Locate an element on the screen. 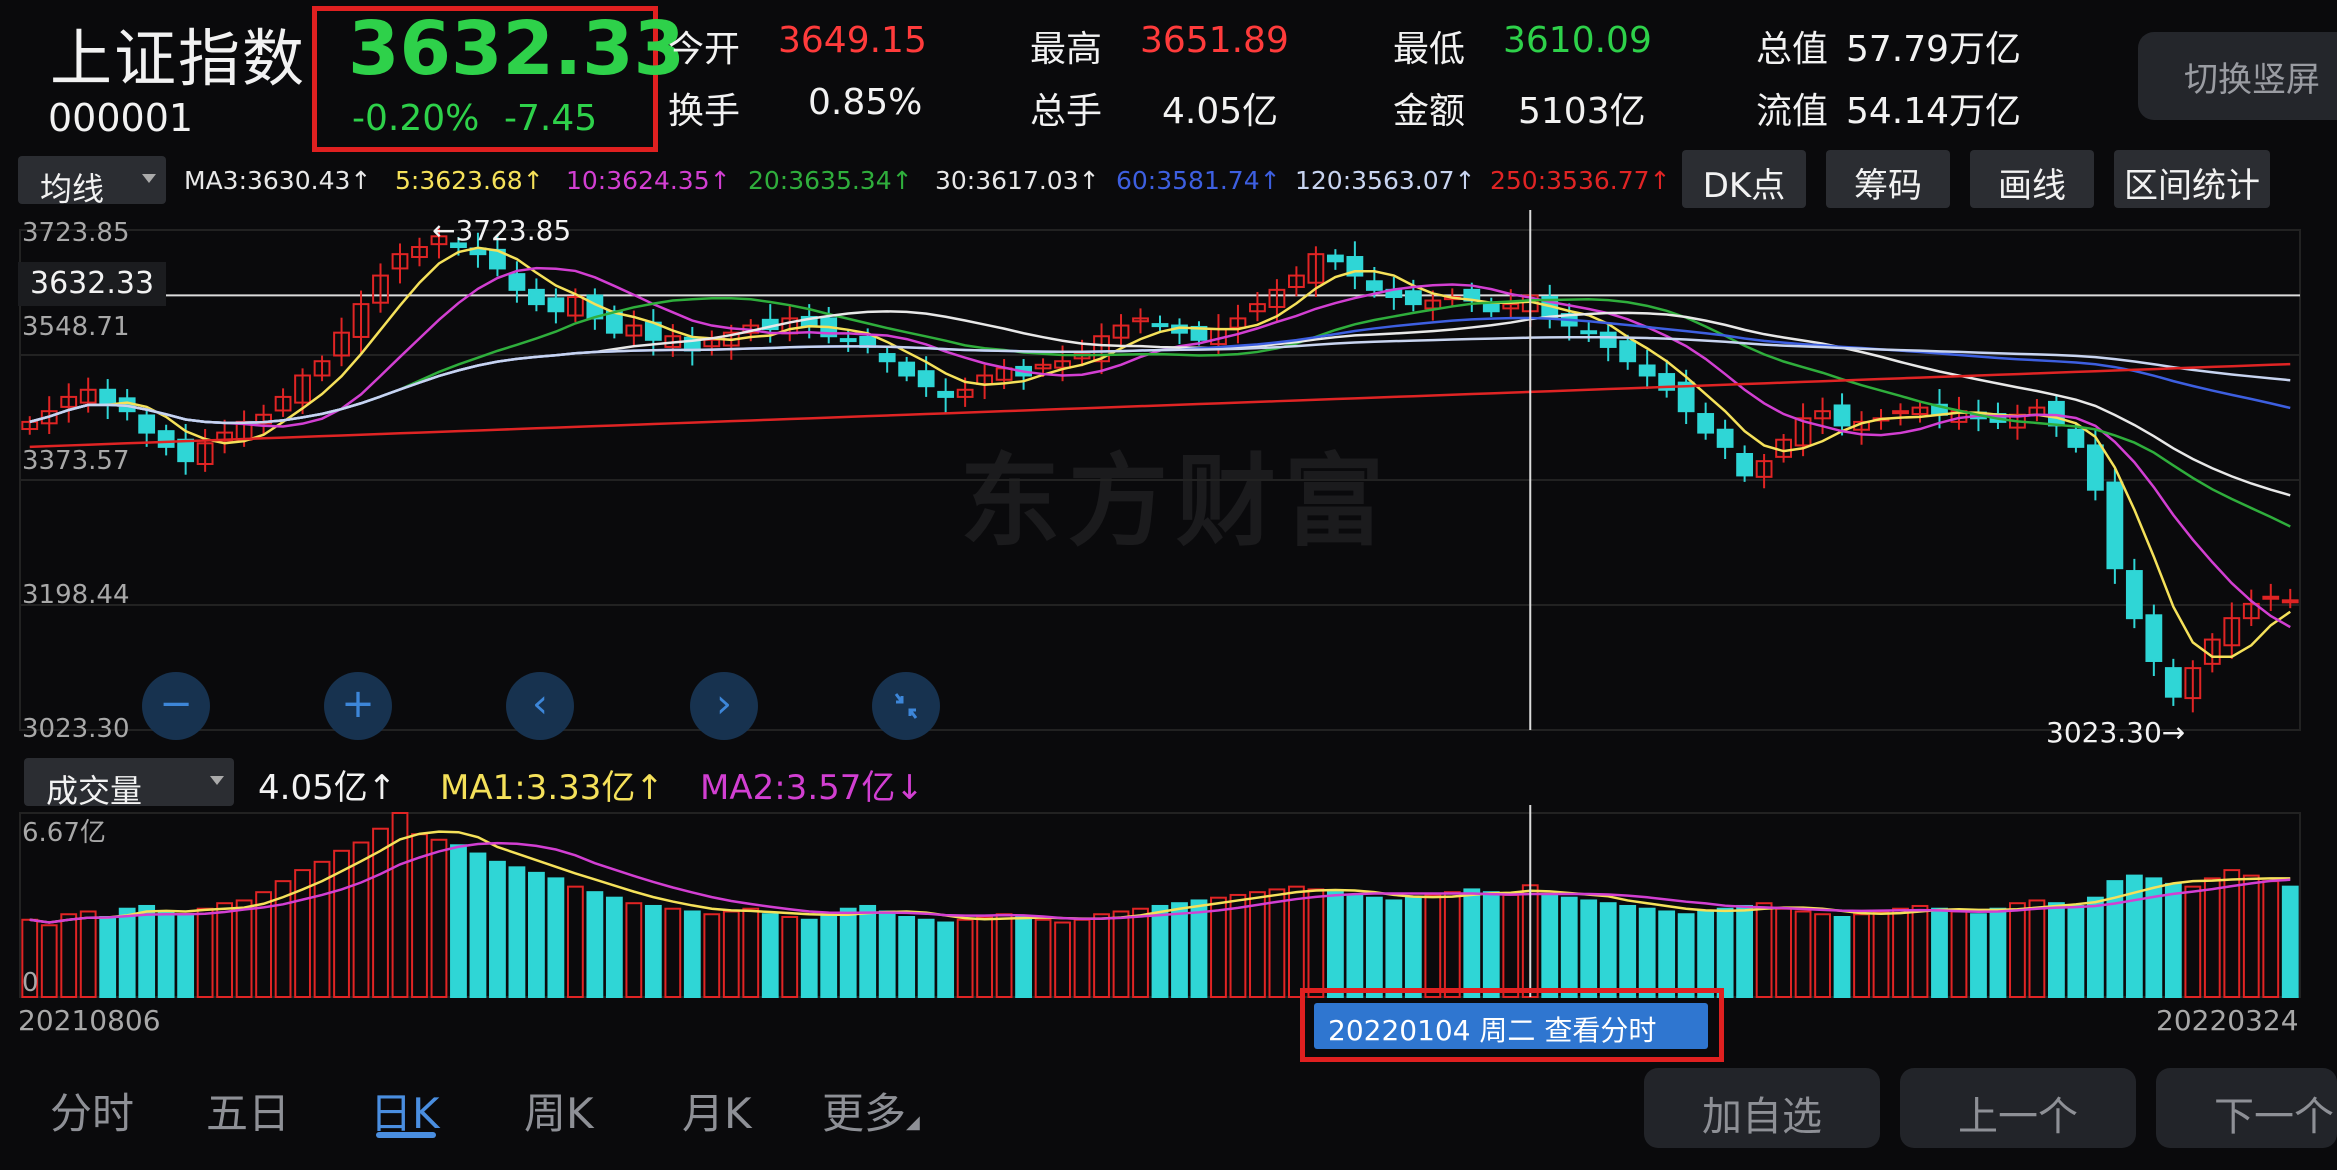 The height and width of the screenshot is (1170, 2337). scroll-right-button: › is located at coordinates (724, 706).